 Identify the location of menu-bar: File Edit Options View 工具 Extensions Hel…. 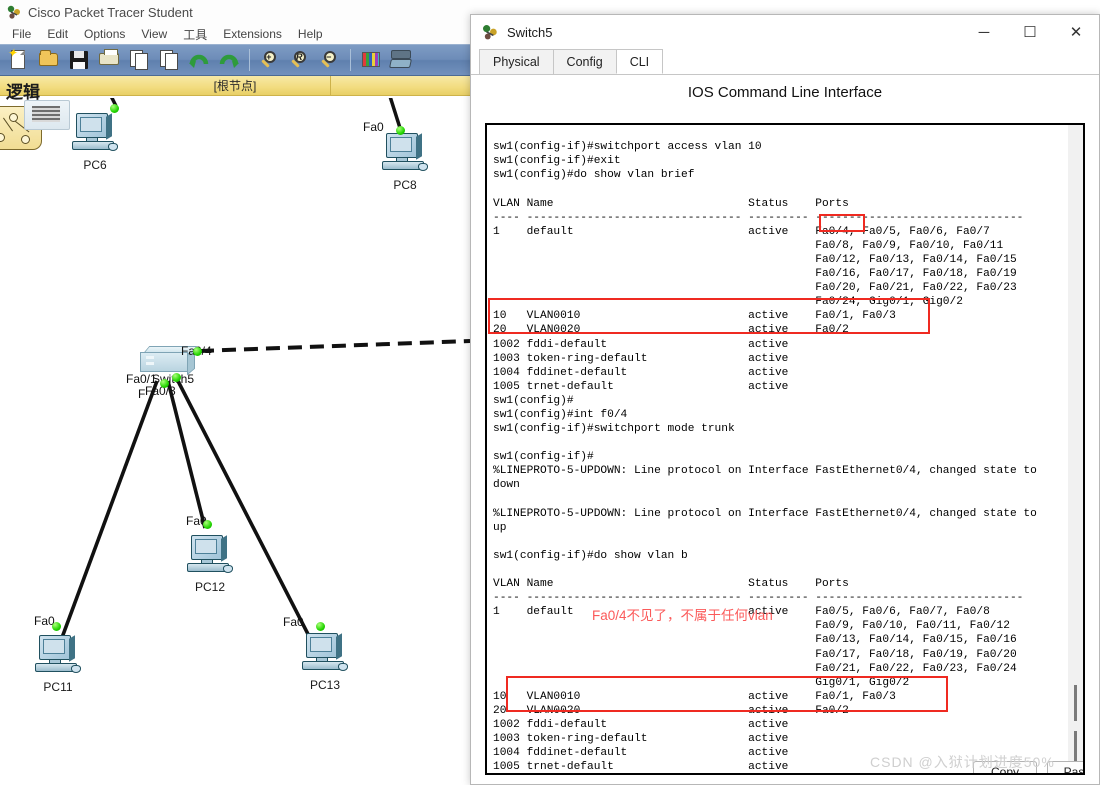
(235, 34).